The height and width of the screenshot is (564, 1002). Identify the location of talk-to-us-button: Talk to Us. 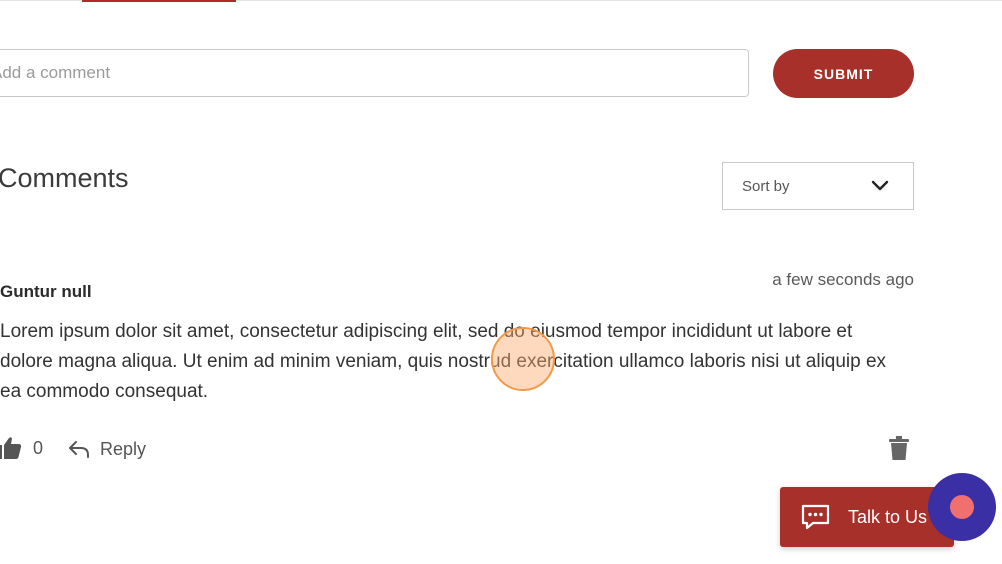
(867, 517).